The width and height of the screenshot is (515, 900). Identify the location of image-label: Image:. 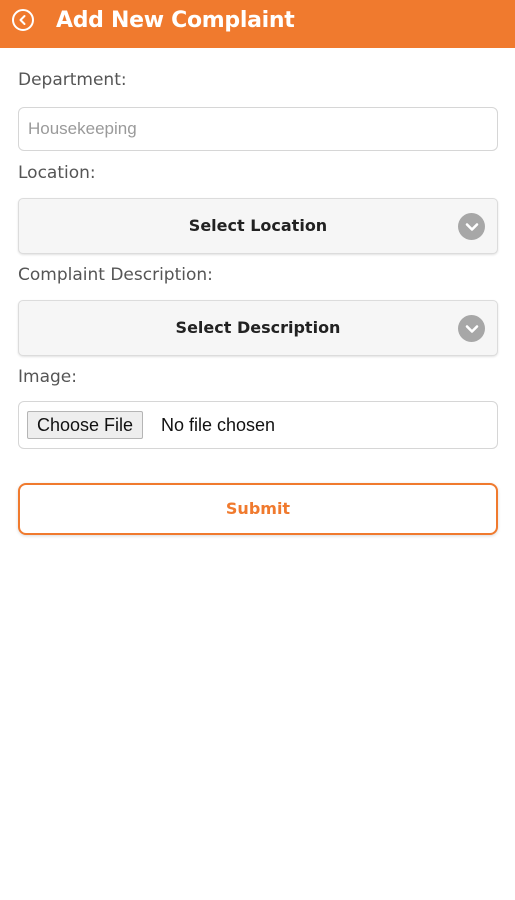
(47, 377).